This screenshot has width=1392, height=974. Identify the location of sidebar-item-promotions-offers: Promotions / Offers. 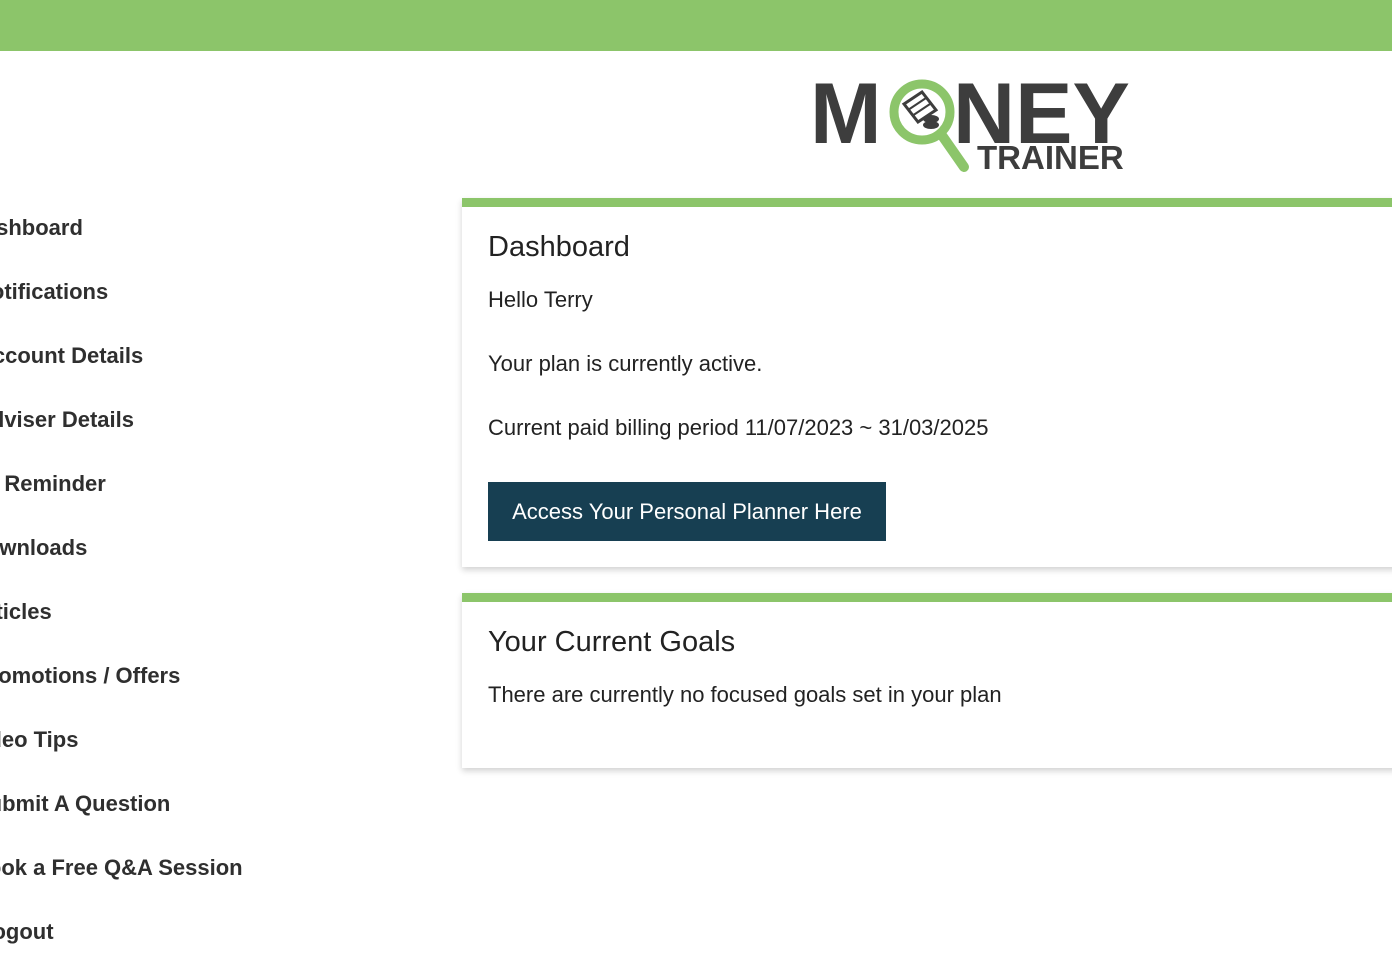
(215, 685).